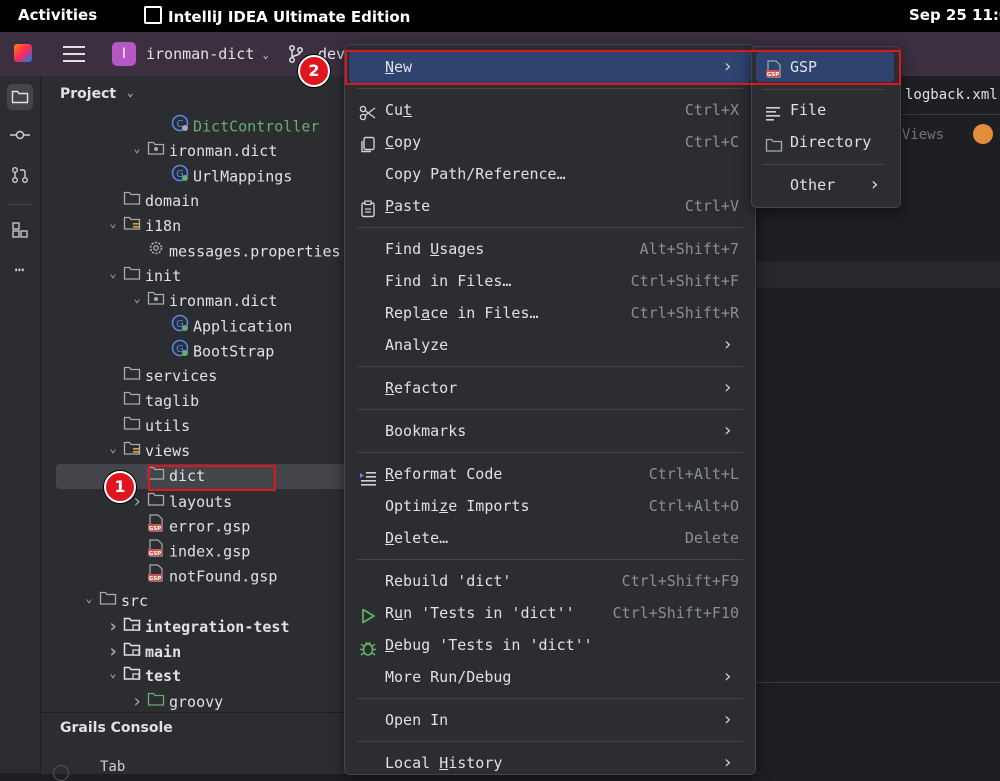 The image size is (1000, 781). I want to click on menu-item-label: Refactor, so click(421, 388).